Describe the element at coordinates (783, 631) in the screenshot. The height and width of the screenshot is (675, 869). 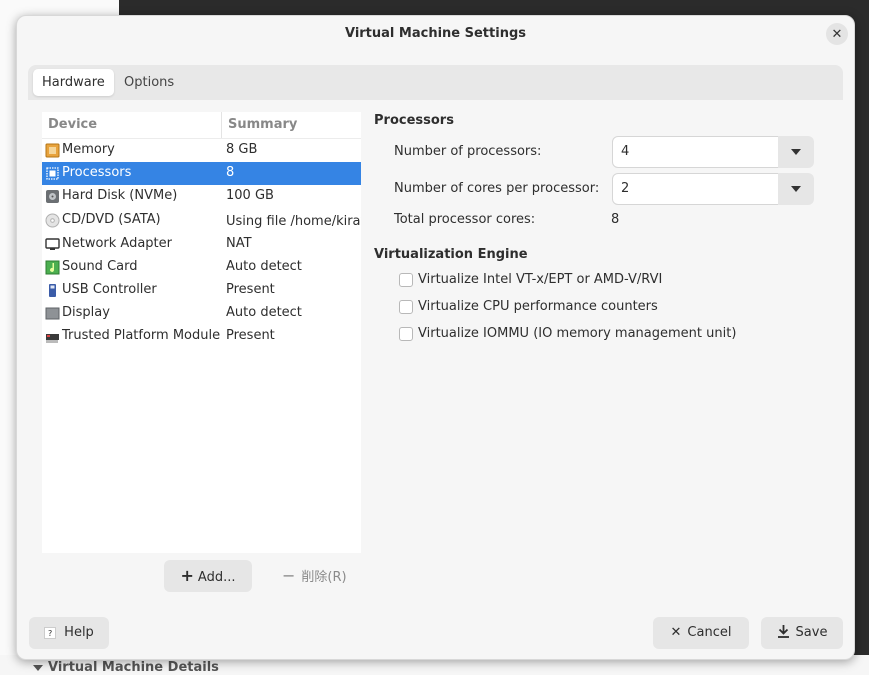
I see `download-icon` at that location.